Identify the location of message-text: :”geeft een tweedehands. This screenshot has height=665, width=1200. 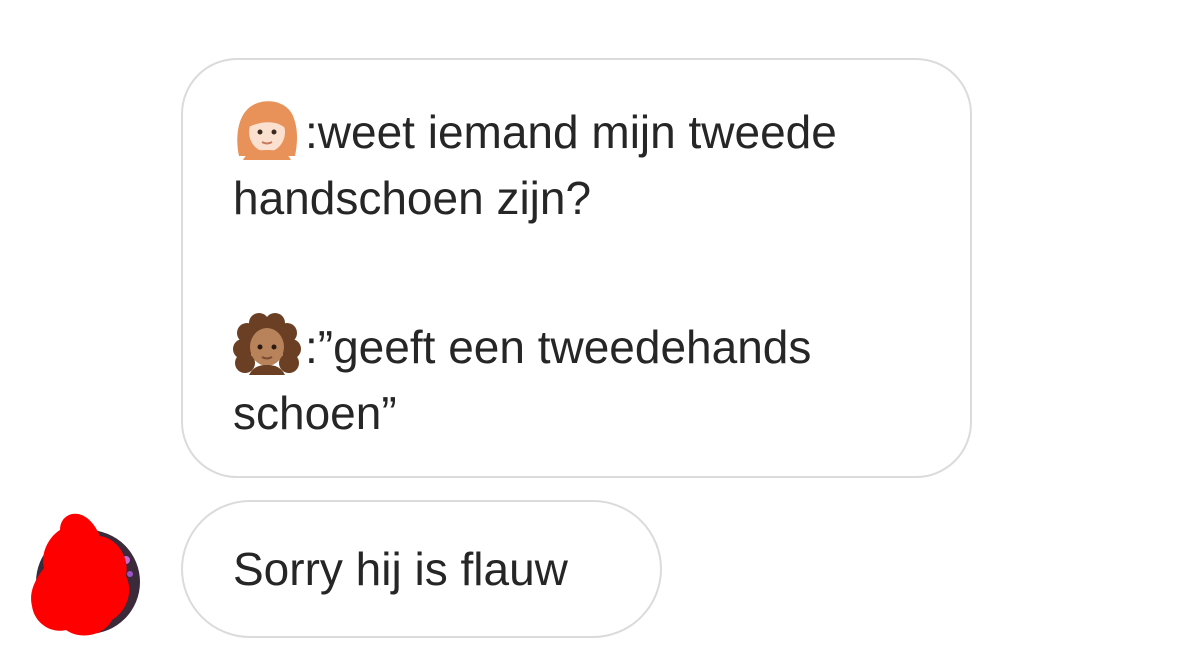
(558, 347).